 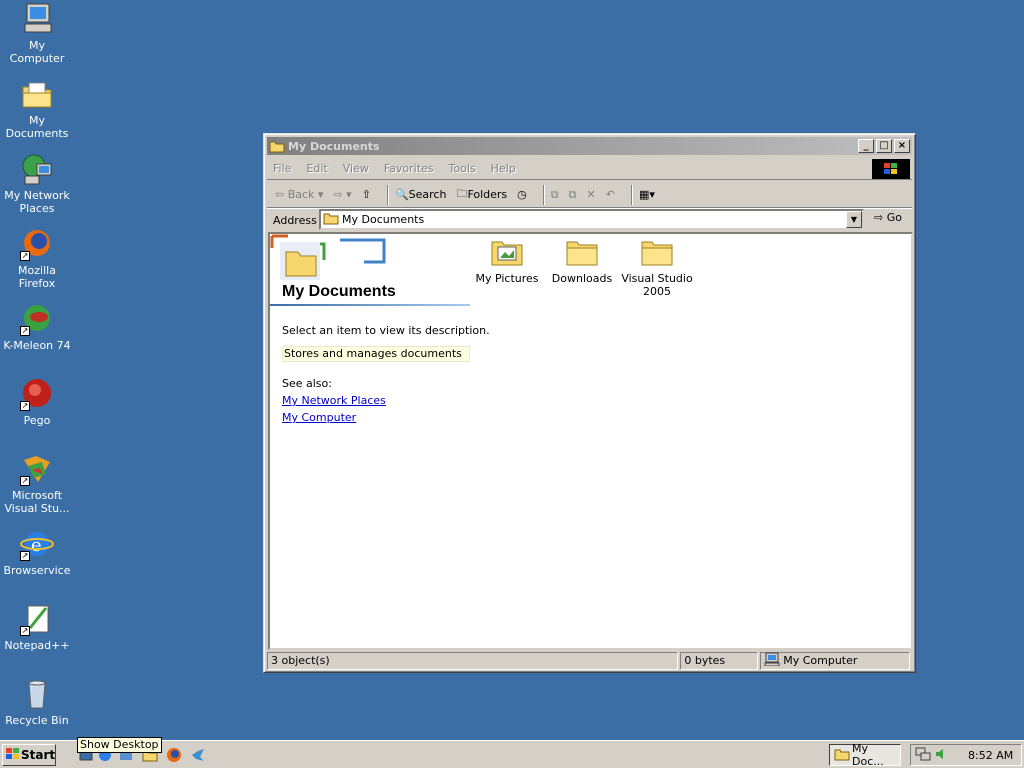 I want to click on desktop-icon-my-computer: My Computer, so click(x=37, y=33).